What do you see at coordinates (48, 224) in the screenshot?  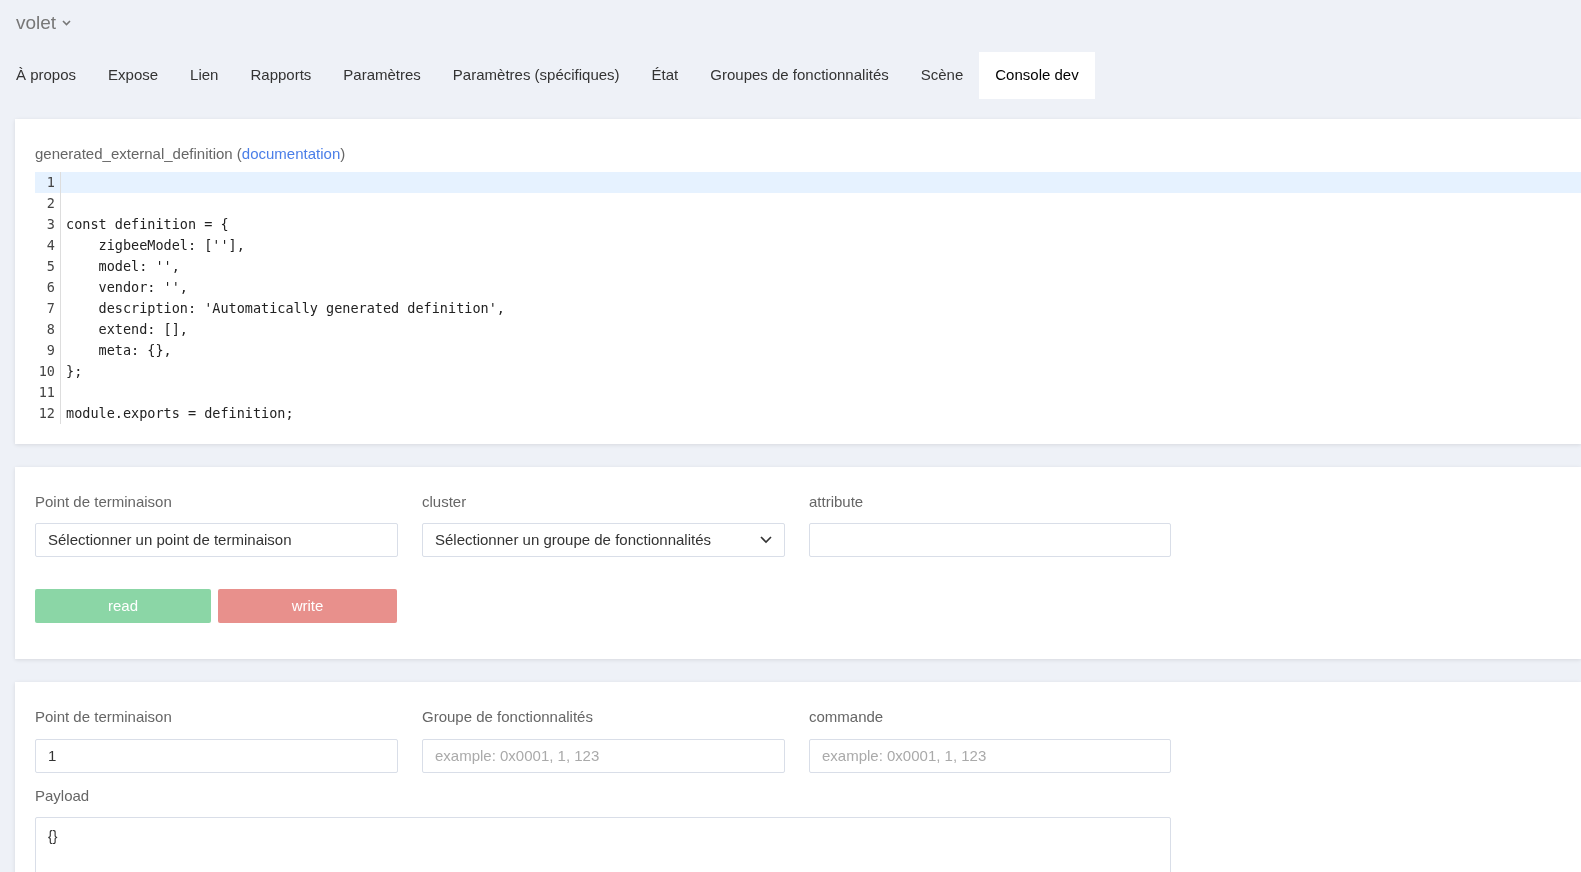 I see `line-number: 3` at bounding box center [48, 224].